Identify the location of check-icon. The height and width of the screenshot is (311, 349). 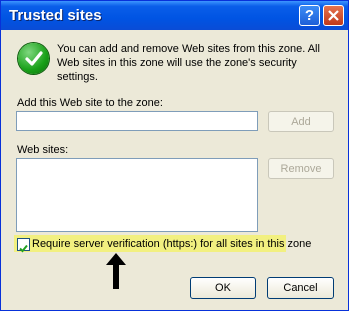
(23, 248).